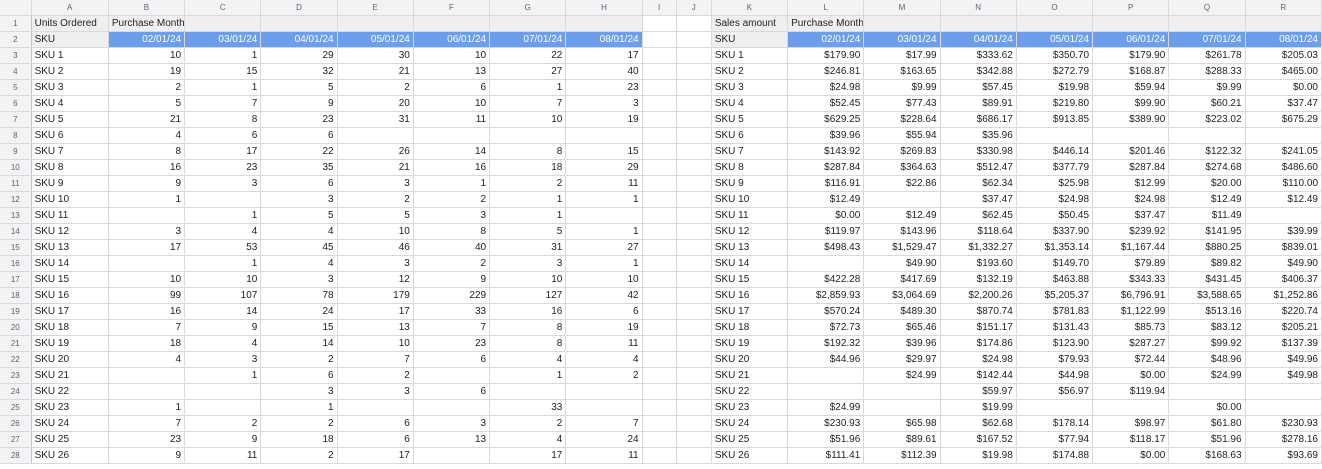  I want to click on units-cell: 6, so click(452, 87).